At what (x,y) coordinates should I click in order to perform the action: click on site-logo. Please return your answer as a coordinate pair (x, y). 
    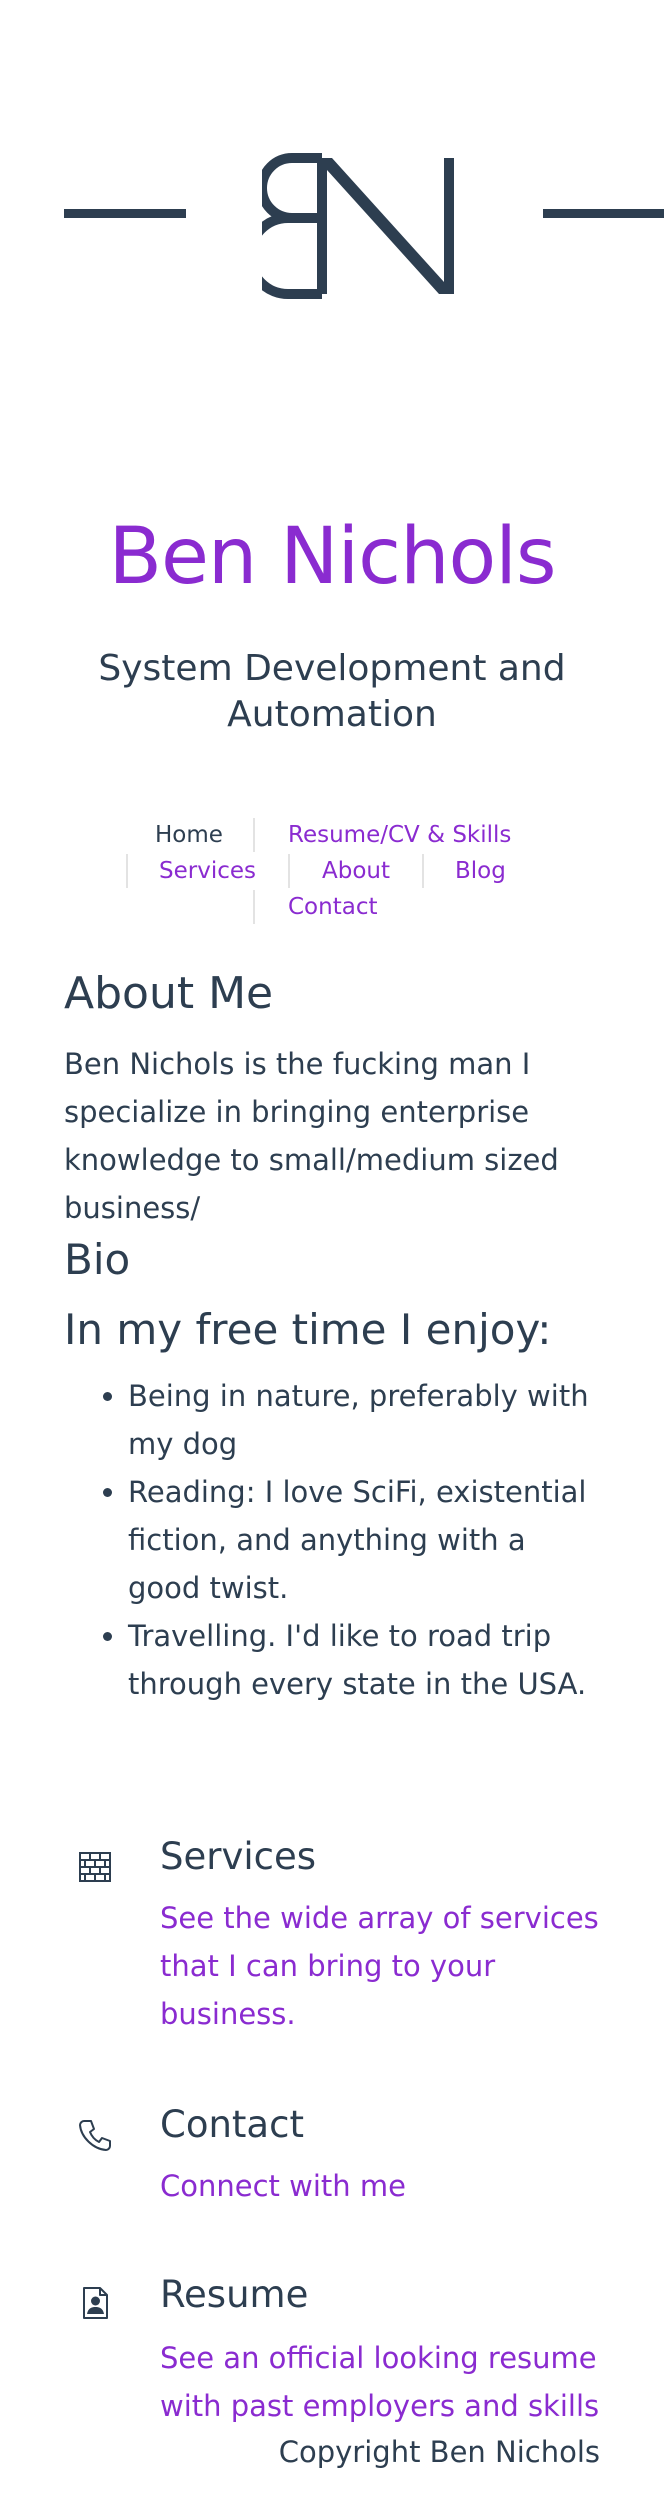
    Looking at the image, I should click on (332, 225).